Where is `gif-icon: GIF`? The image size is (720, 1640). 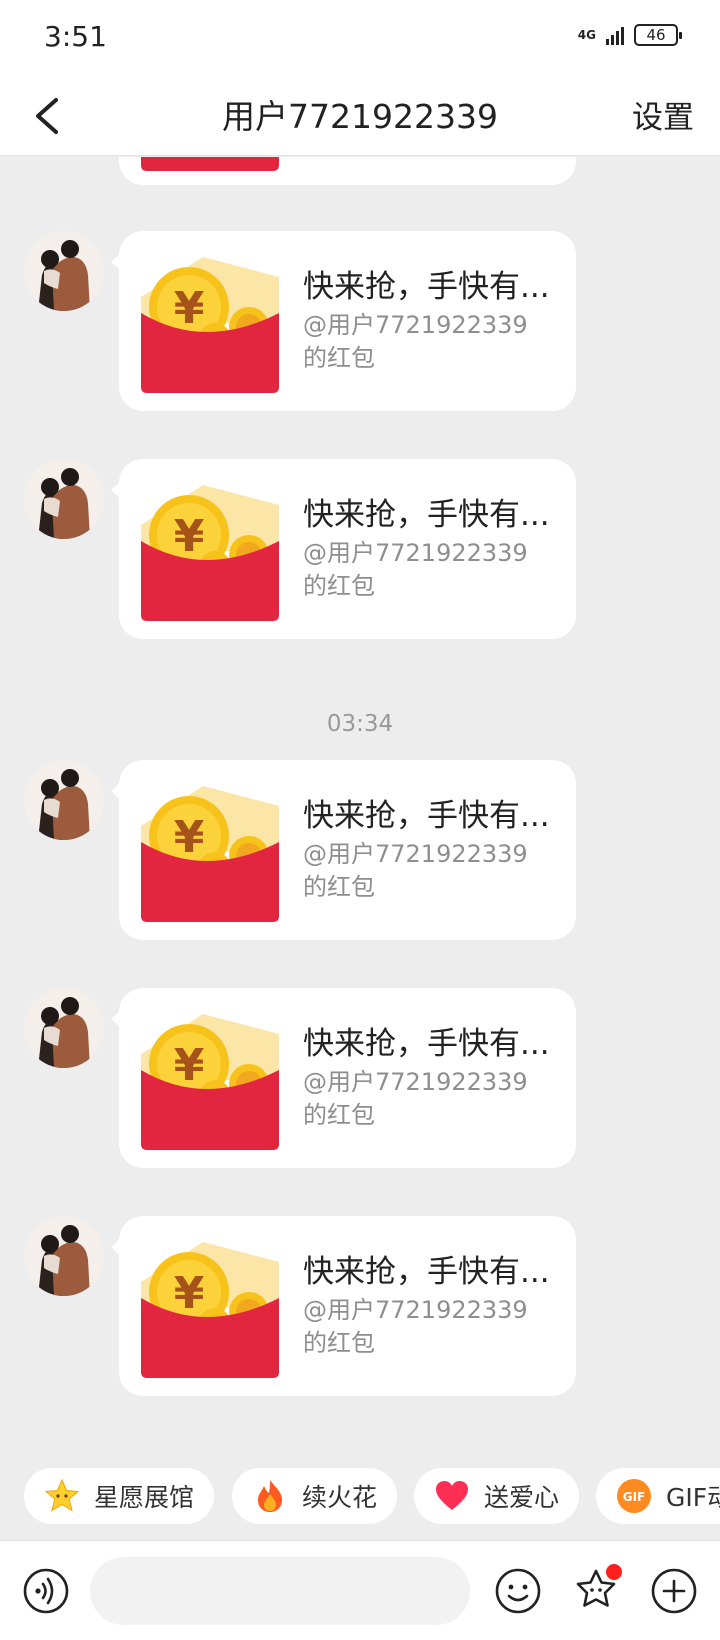 gif-icon: GIF is located at coordinates (634, 1496).